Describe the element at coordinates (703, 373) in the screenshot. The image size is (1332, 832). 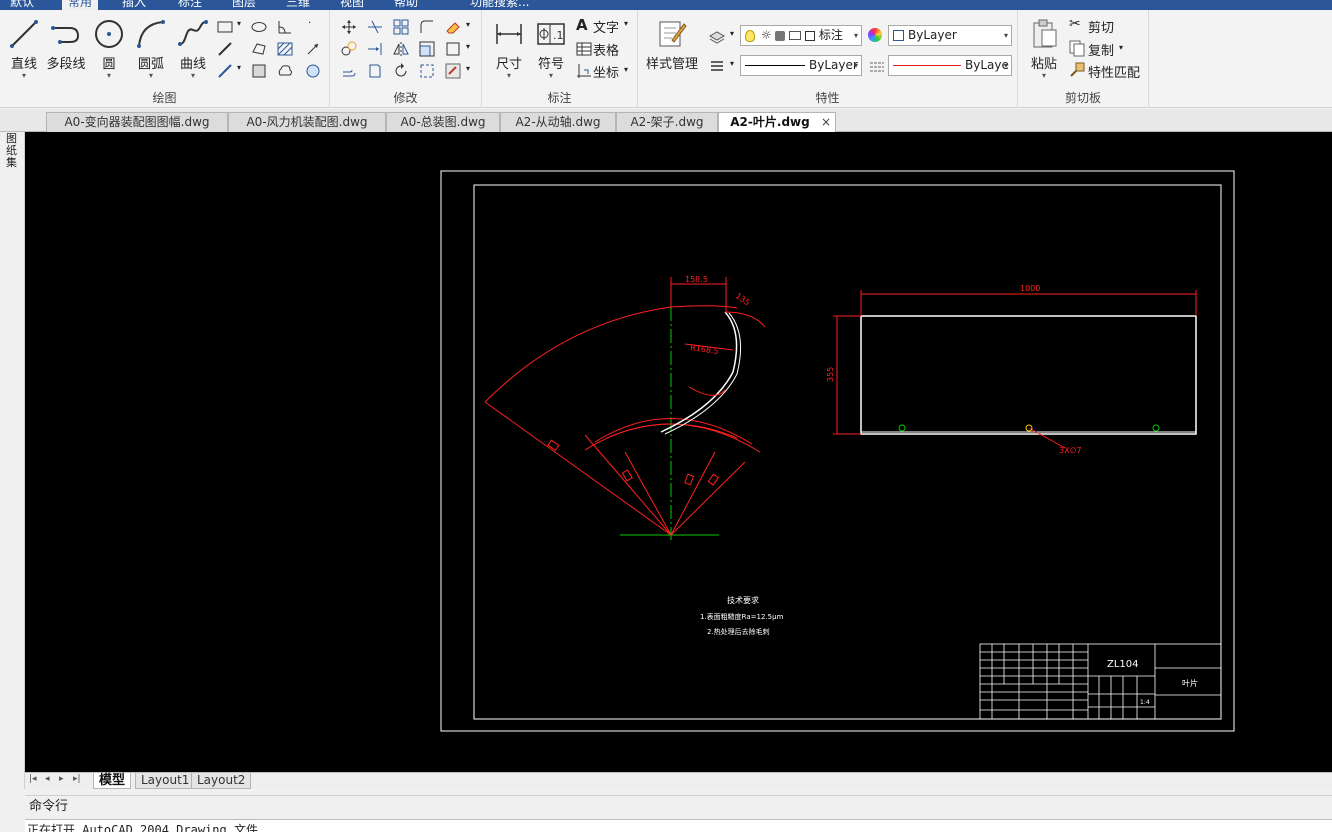
I see `blade-profile-inner` at that location.